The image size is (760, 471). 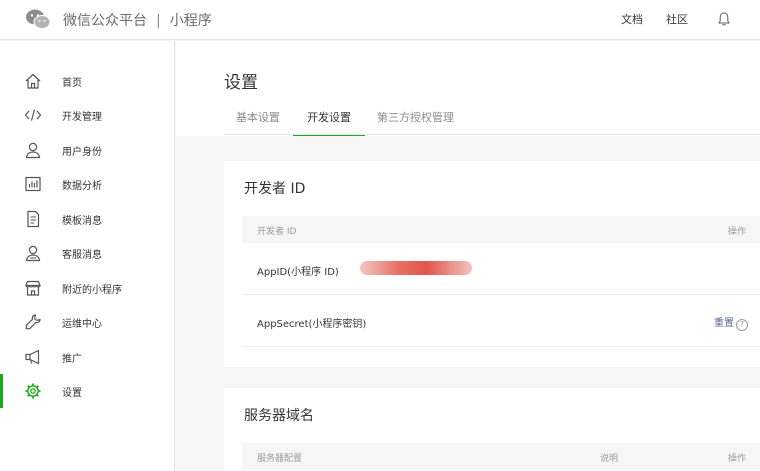 I want to click on sidebar-item-analytics: 数据分析, so click(x=87, y=184).